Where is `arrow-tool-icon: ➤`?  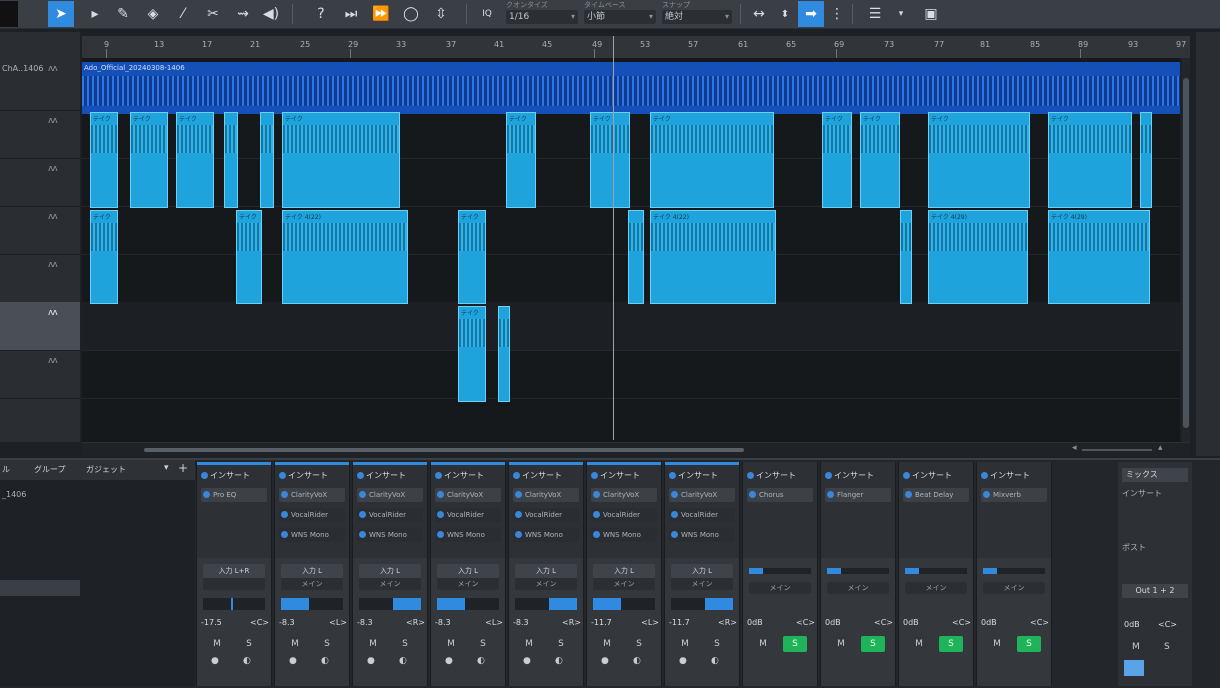 arrow-tool-icon: ➤ is located at coordinates (61, 14).